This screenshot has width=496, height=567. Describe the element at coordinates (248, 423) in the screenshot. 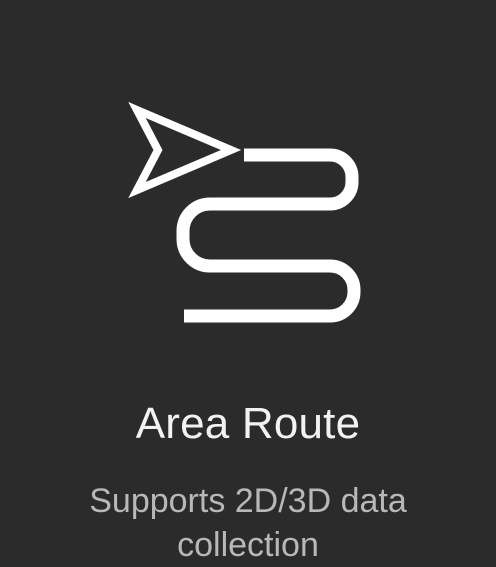

I see `card-title: Area Route` at that location.